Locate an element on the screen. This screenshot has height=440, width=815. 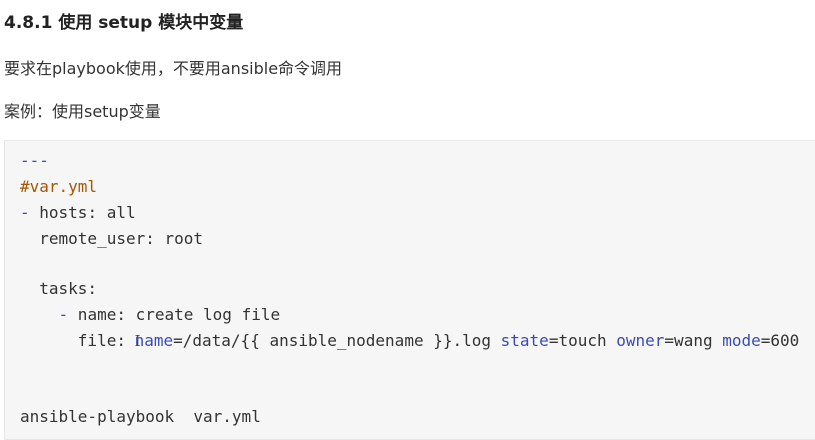
code-line-11: ansible-playbook var.yml is located at coordinates (140, 417).